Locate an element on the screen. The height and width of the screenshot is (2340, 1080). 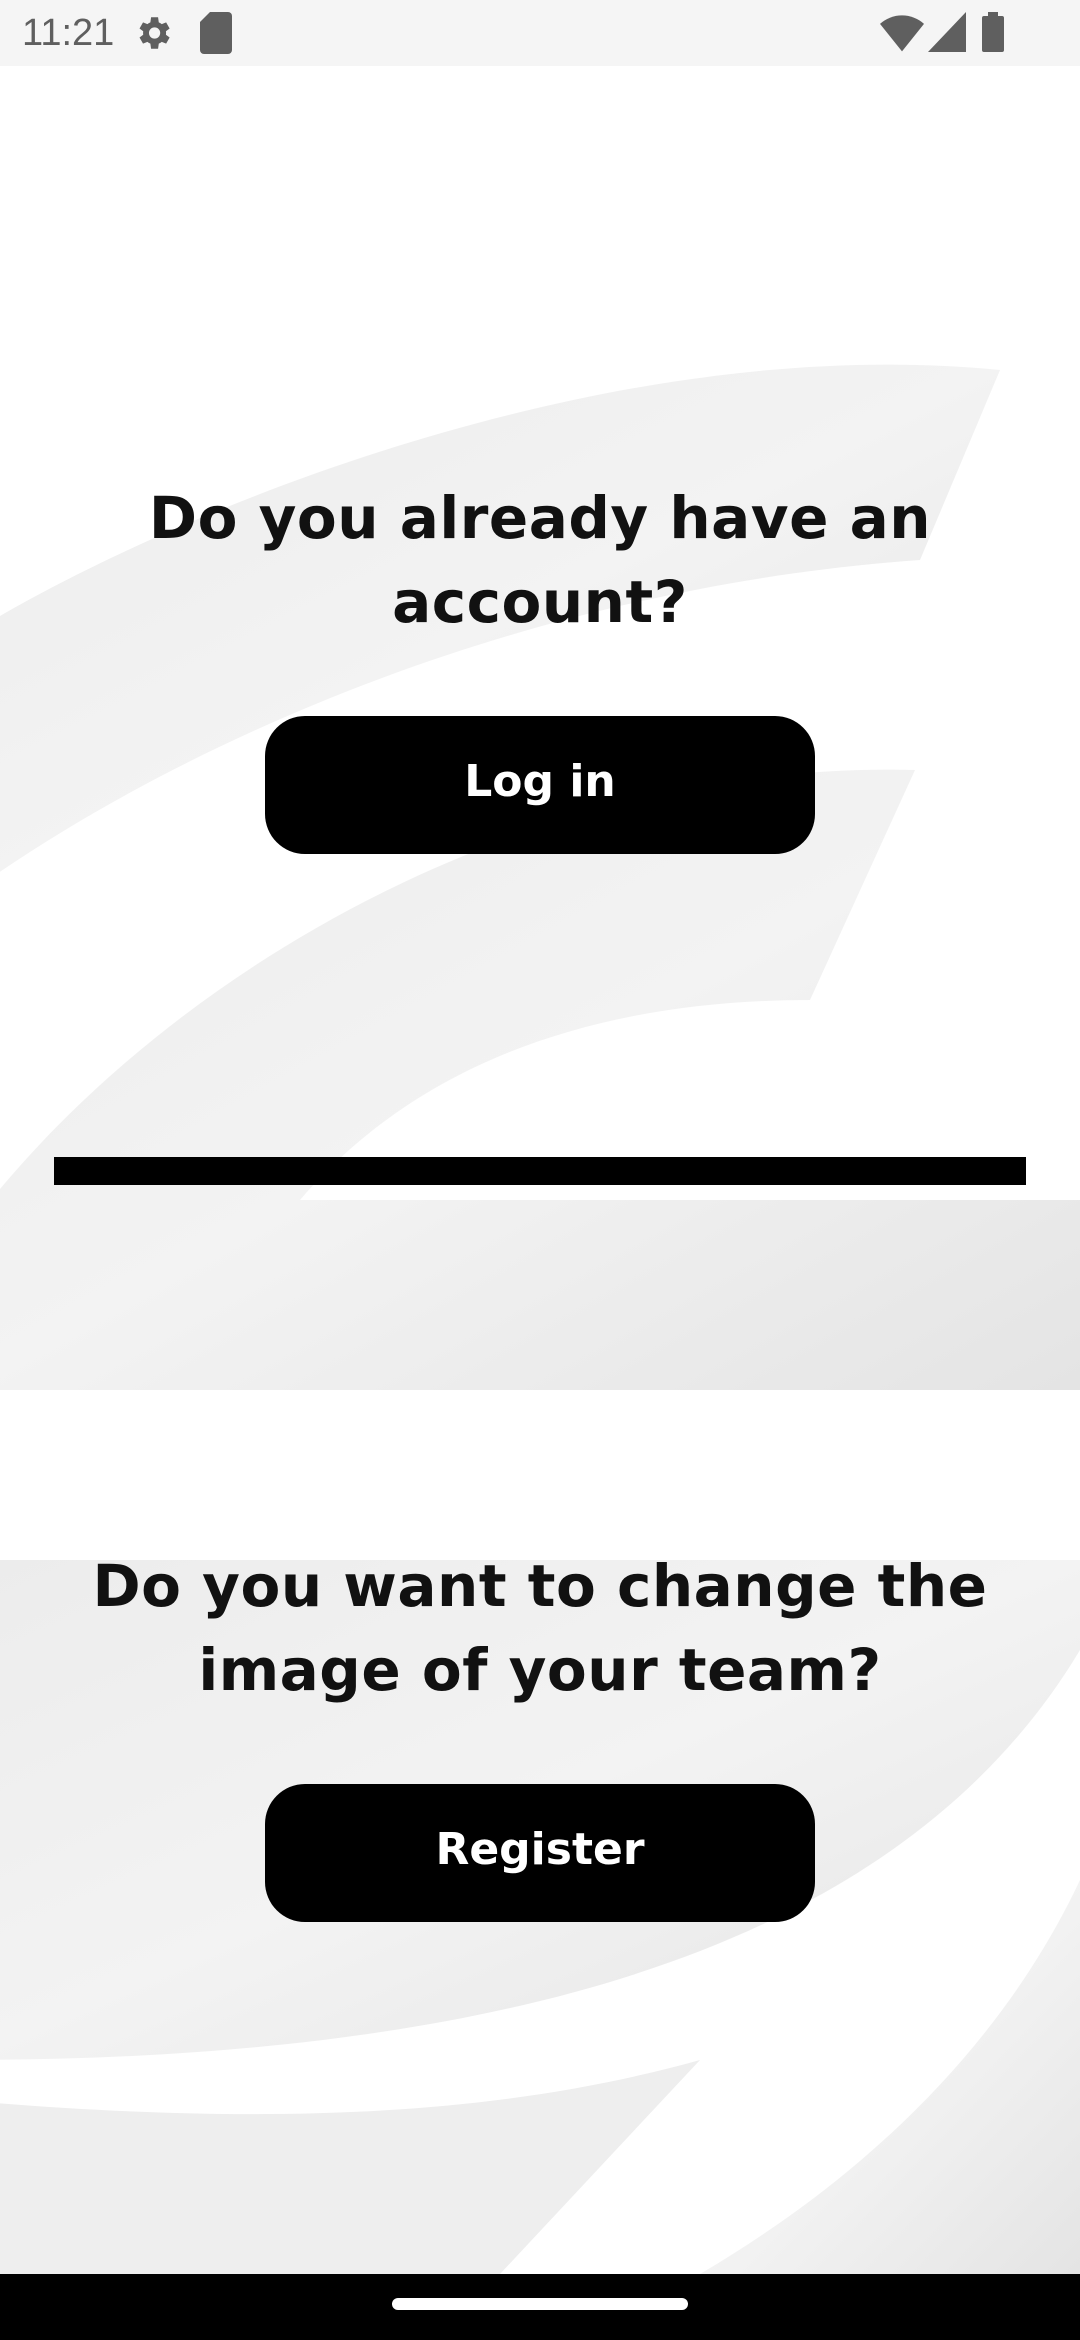
battery-icon is located at coordinates (993, 32).